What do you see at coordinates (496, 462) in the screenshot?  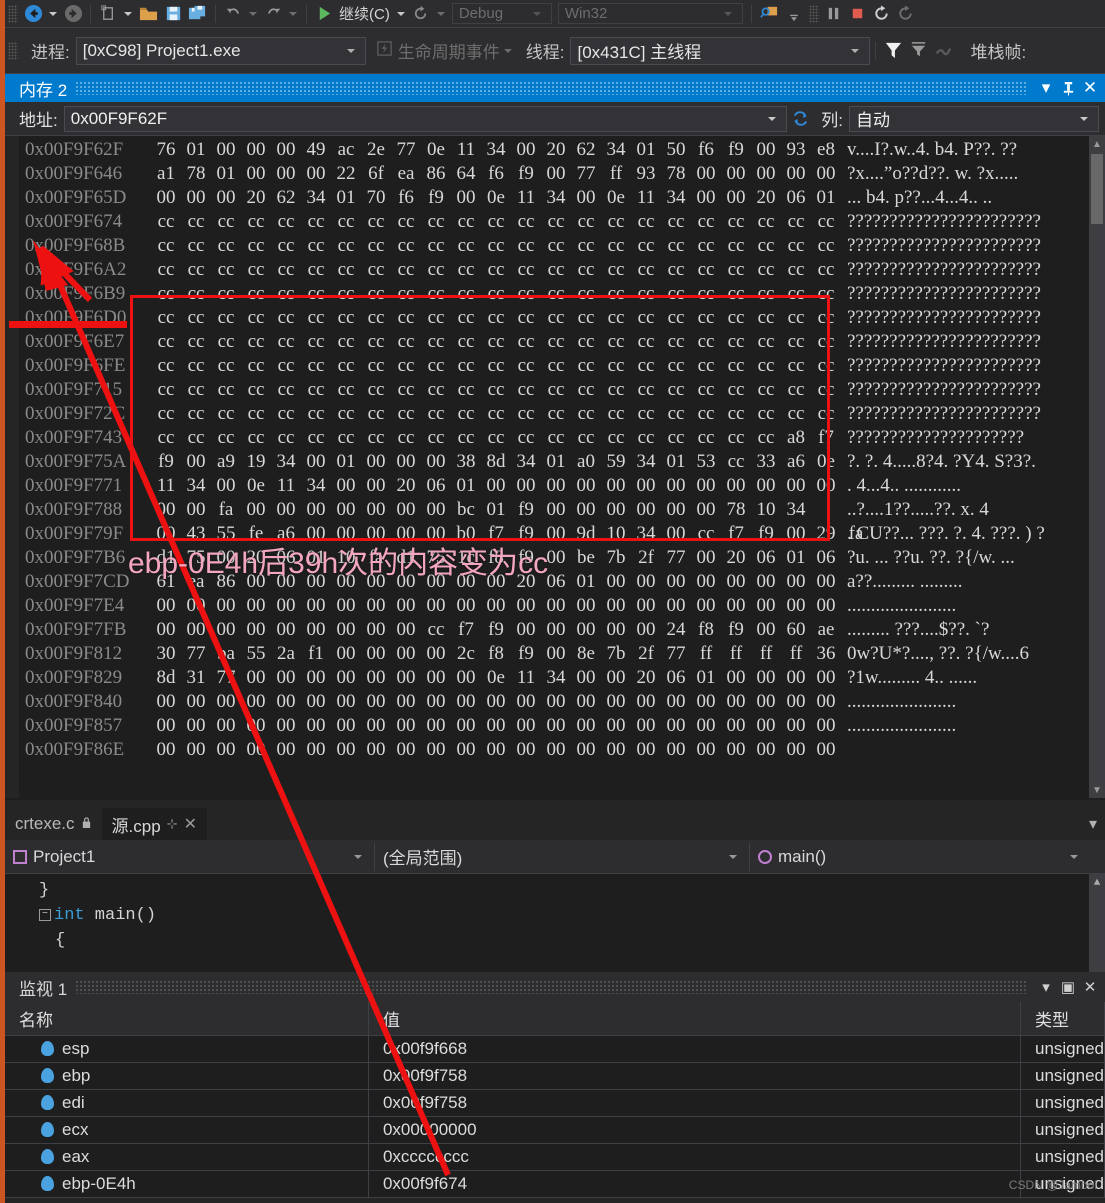 I see `memory-byte: 8d` at bounding box center [496, 462].